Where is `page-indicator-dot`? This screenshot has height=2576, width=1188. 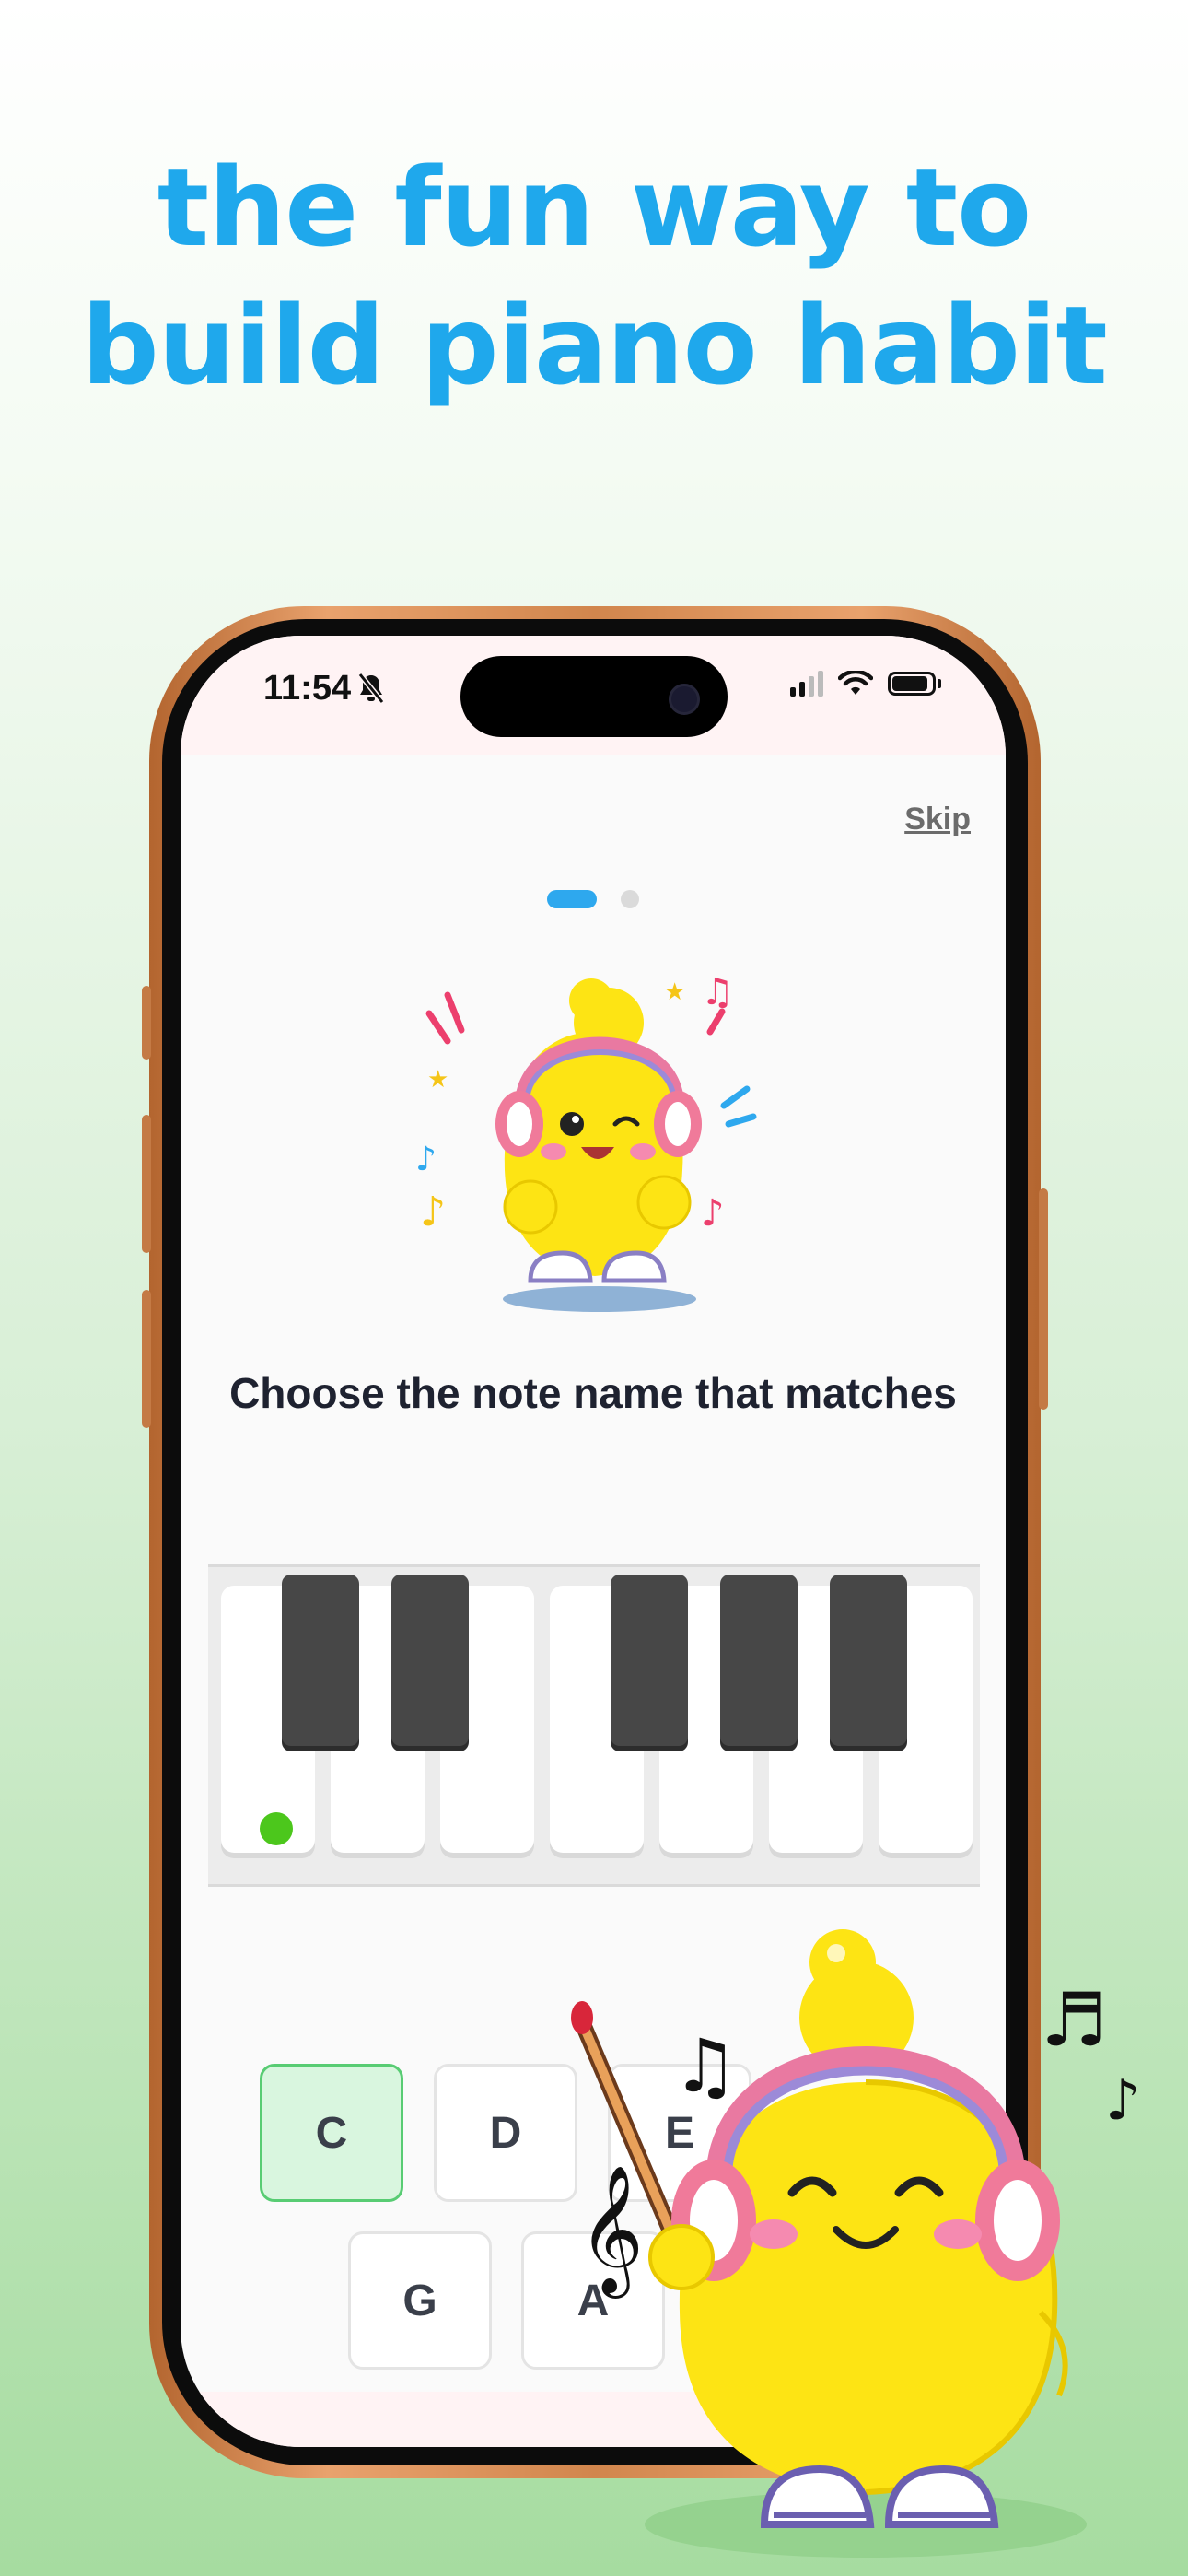 page-indicator-dot is located at coordinates (630, 899).